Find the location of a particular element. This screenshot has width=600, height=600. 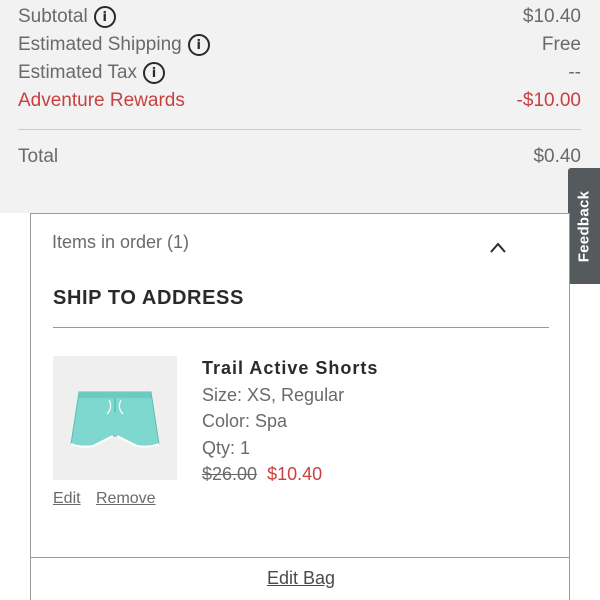

ship-to-address-title: SHIP TO ADDRESS is located at coordinates (148, 298).